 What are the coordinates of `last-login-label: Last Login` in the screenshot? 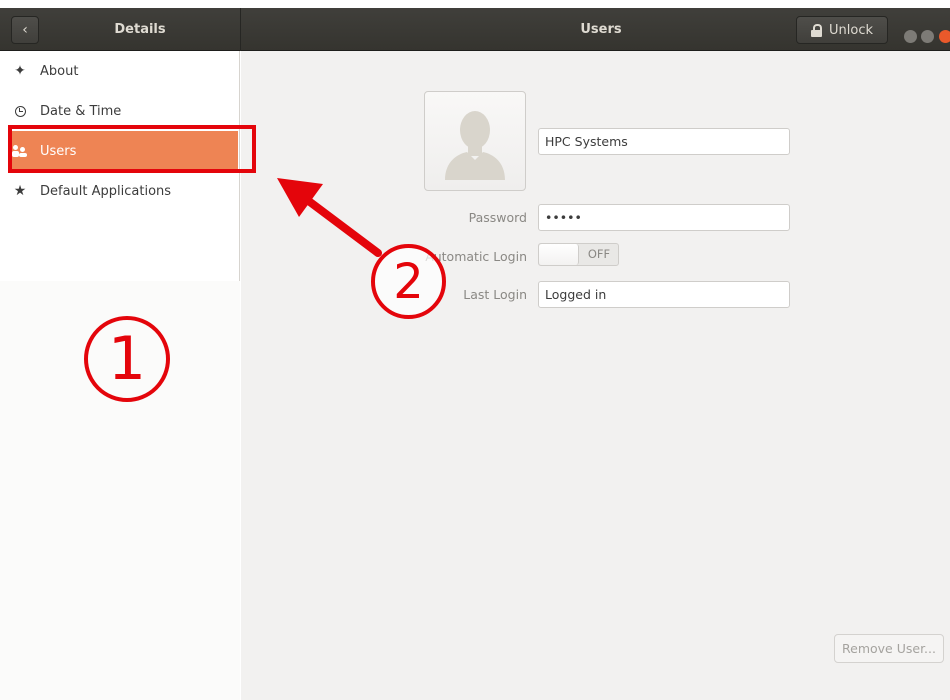 It's located at (495, 294).